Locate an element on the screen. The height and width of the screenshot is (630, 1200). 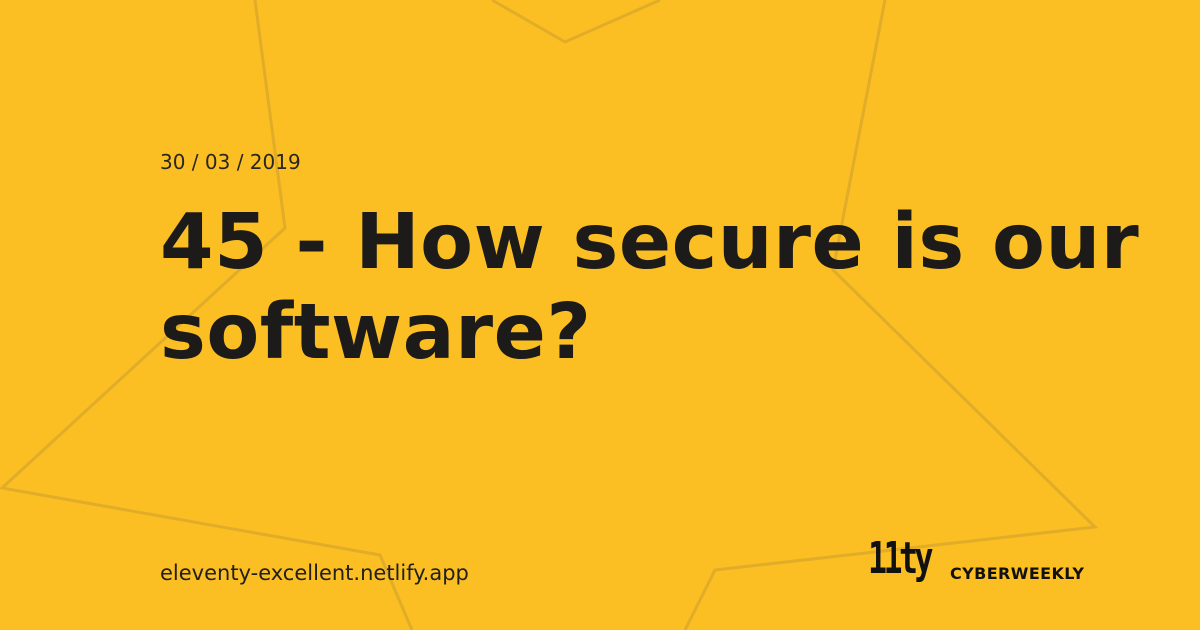
brand-name: CYBERWEEKLY is located at coordinates (1017, 573).